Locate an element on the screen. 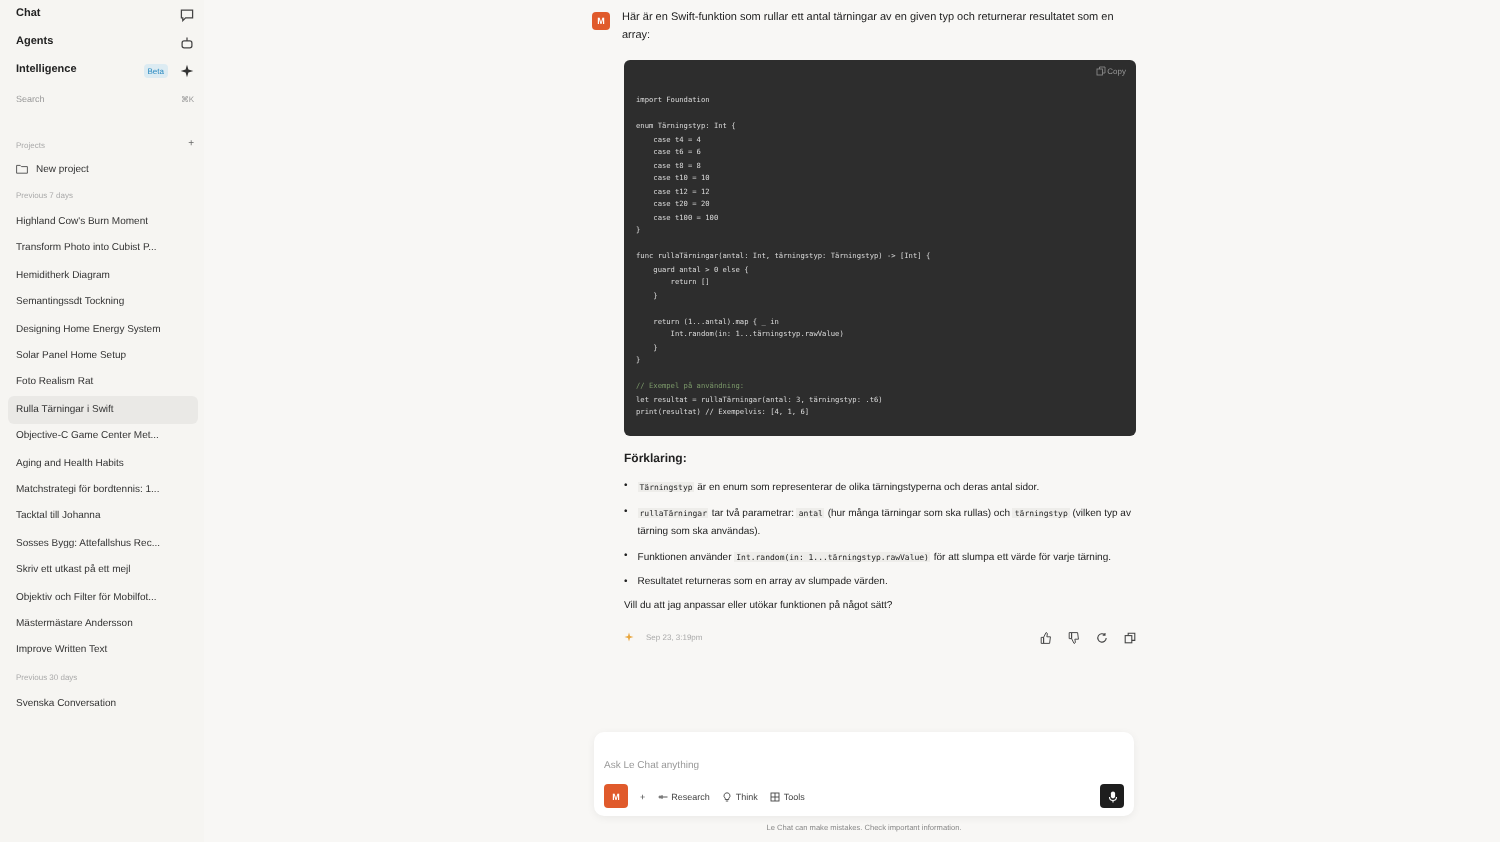 This screenshot has width=1500, height=842. lightbulb-icon is located at coordinates (726, 796).